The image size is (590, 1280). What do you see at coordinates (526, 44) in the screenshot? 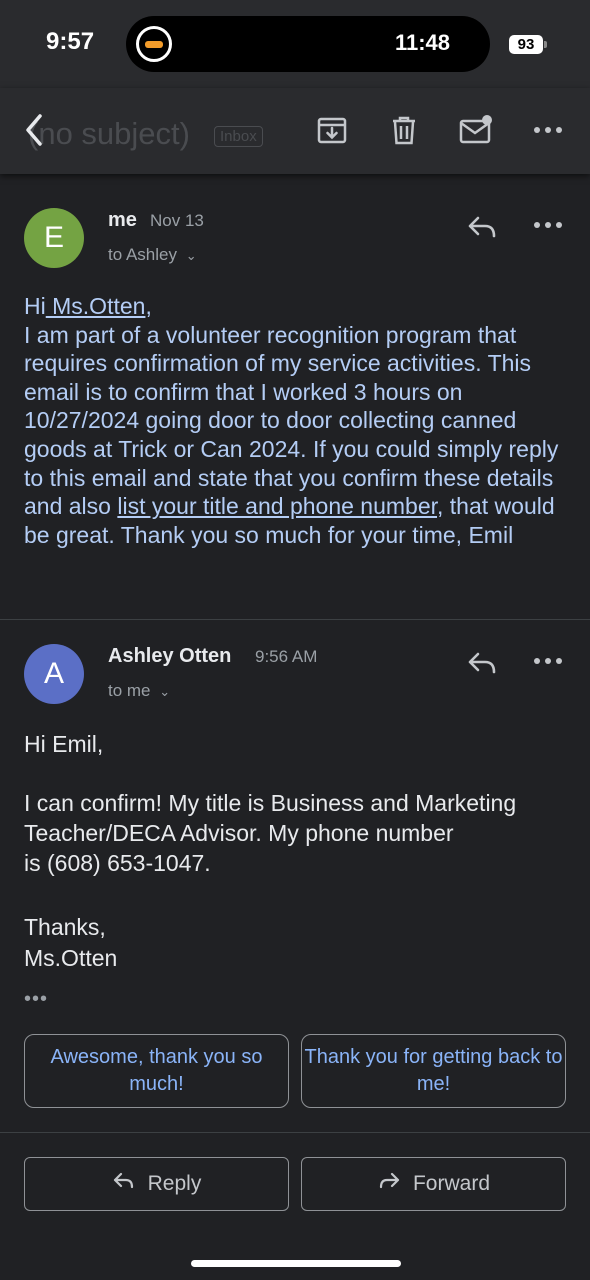
I see `battery-indicator: 93` at bounding box center [526, 44].